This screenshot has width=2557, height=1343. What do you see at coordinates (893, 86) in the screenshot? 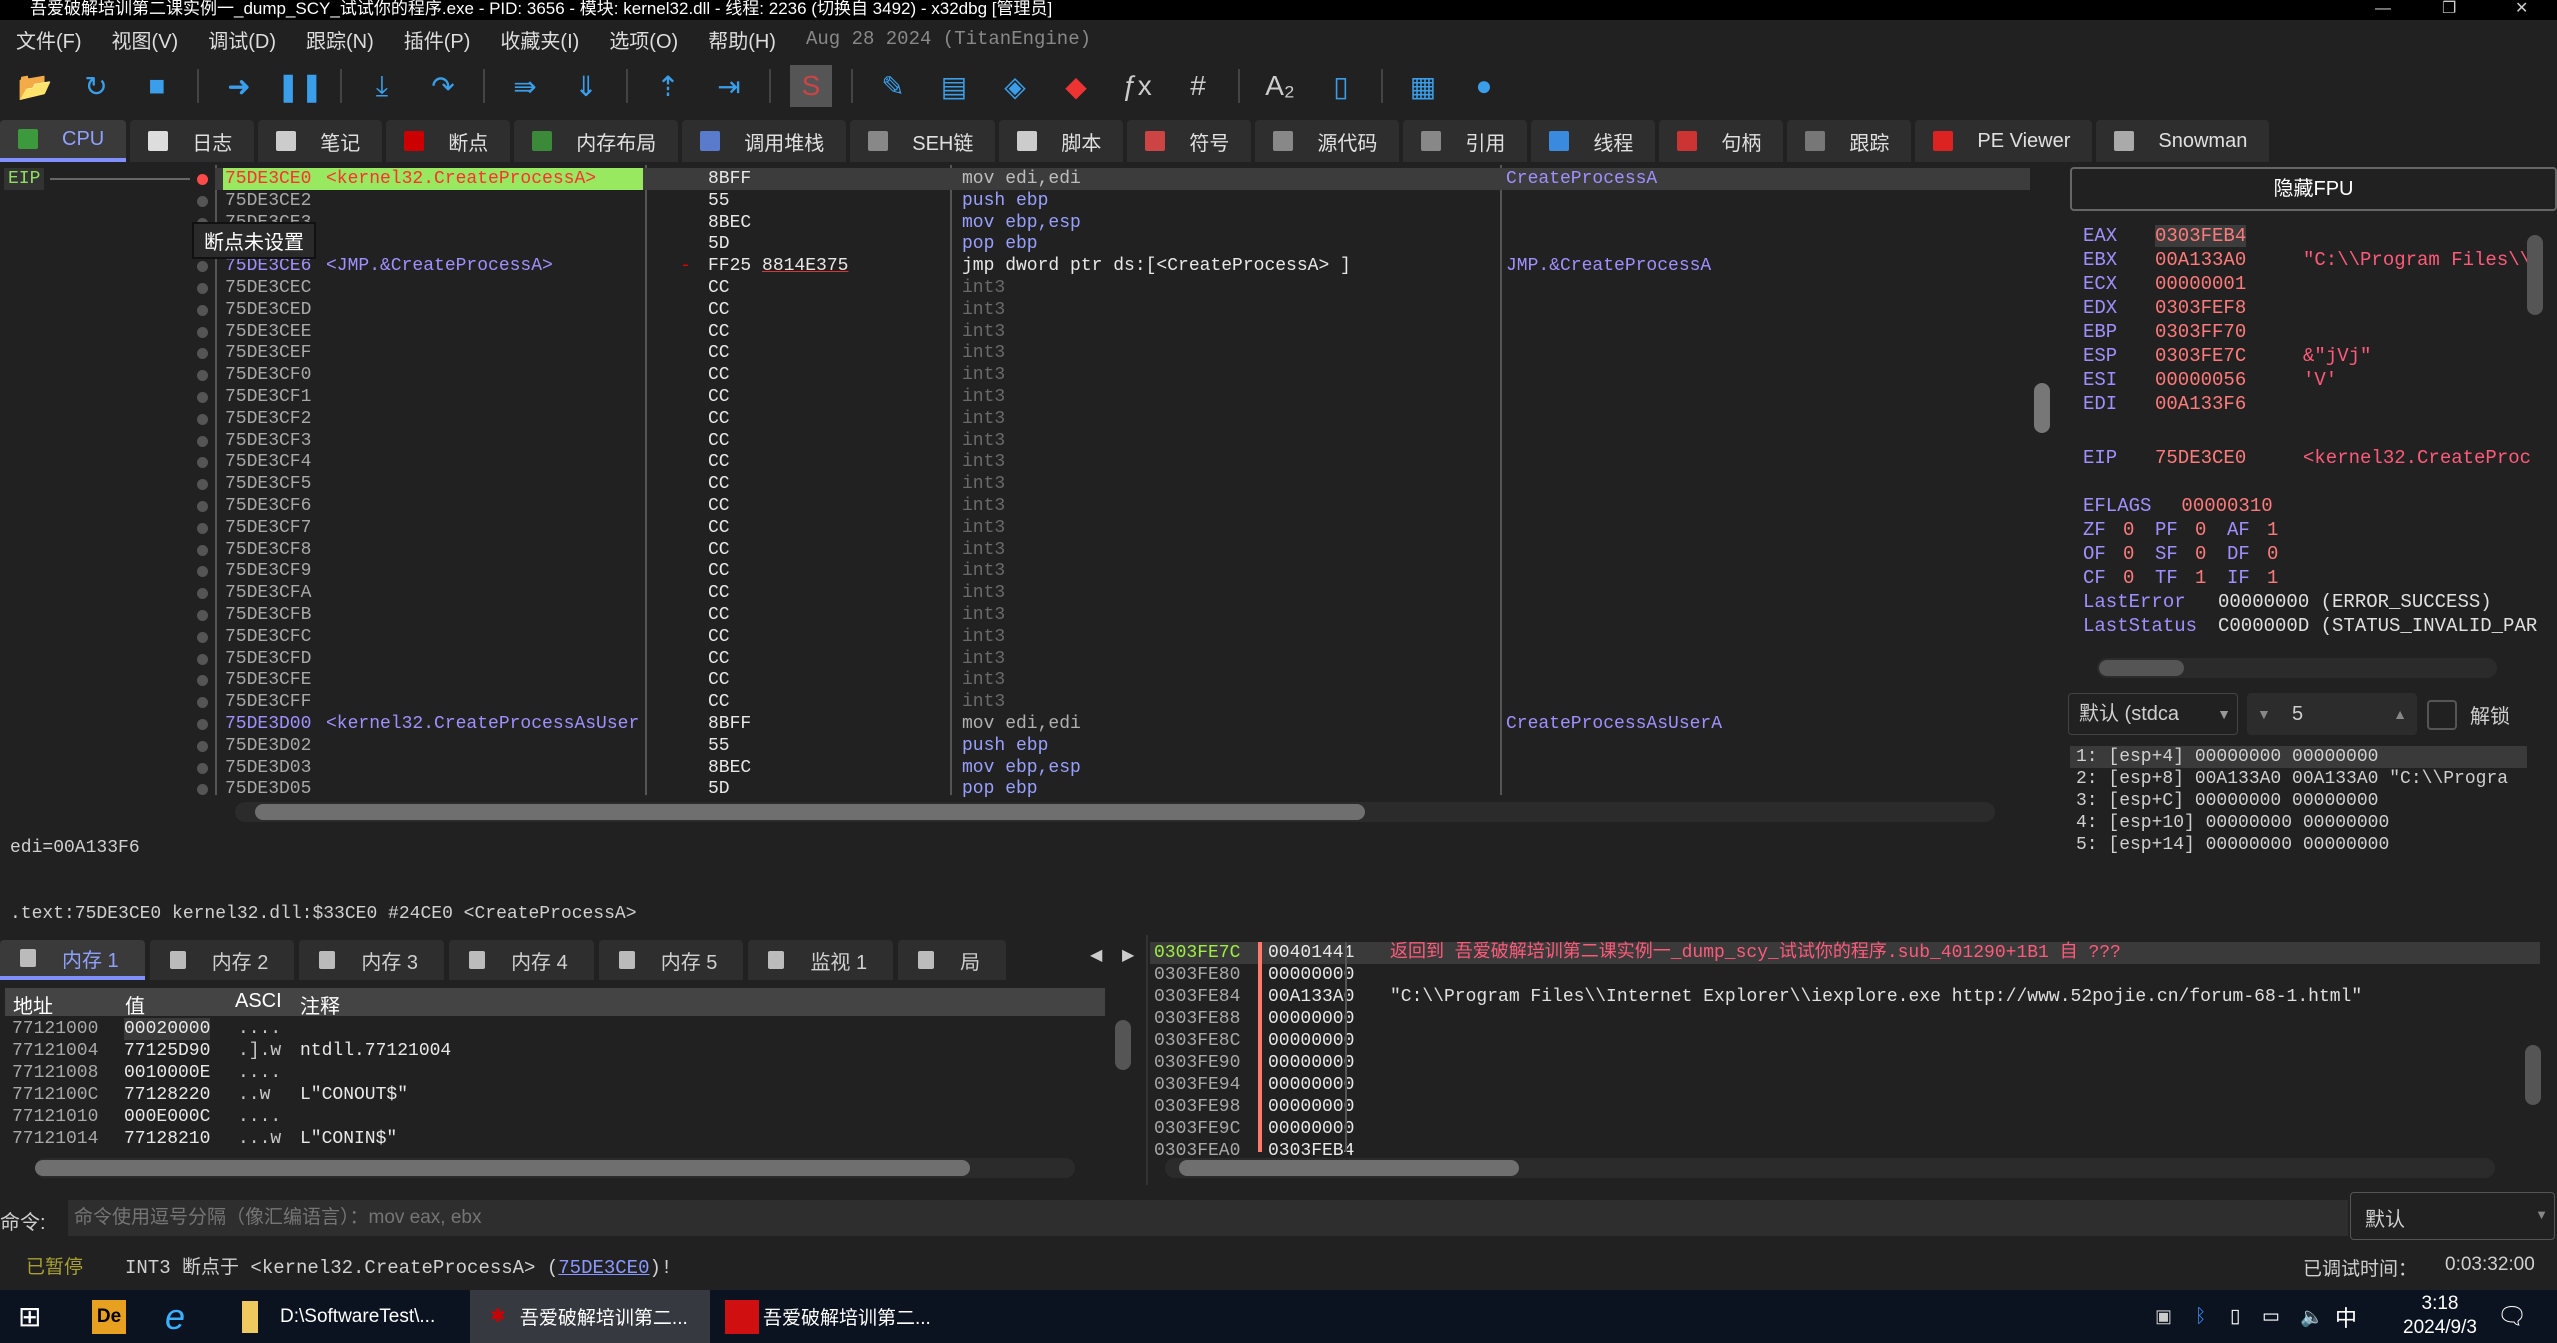
I see `patch-button: ✎` at bounding box center [893, 86].